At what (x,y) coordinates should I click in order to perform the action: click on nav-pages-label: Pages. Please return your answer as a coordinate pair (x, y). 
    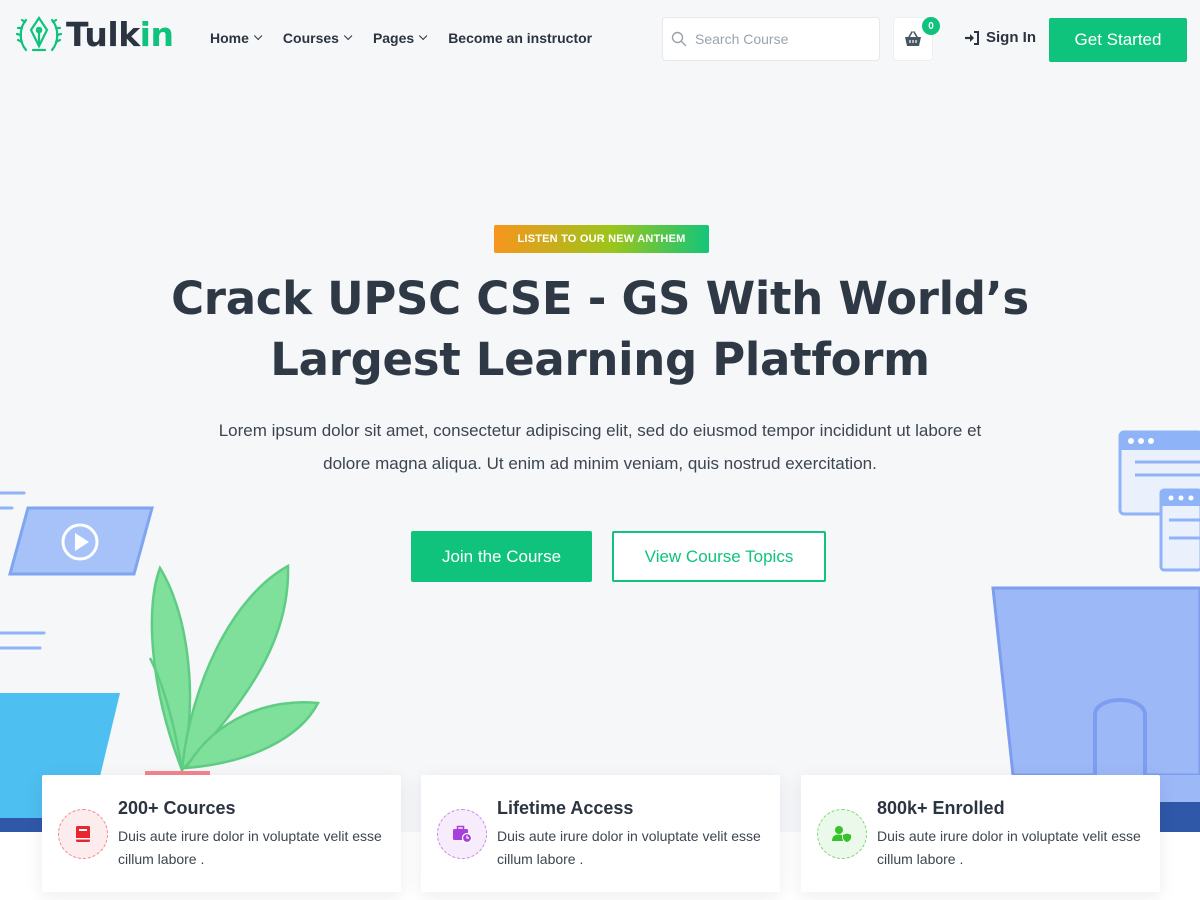
    Looking at the image, I should click on (393, 38).